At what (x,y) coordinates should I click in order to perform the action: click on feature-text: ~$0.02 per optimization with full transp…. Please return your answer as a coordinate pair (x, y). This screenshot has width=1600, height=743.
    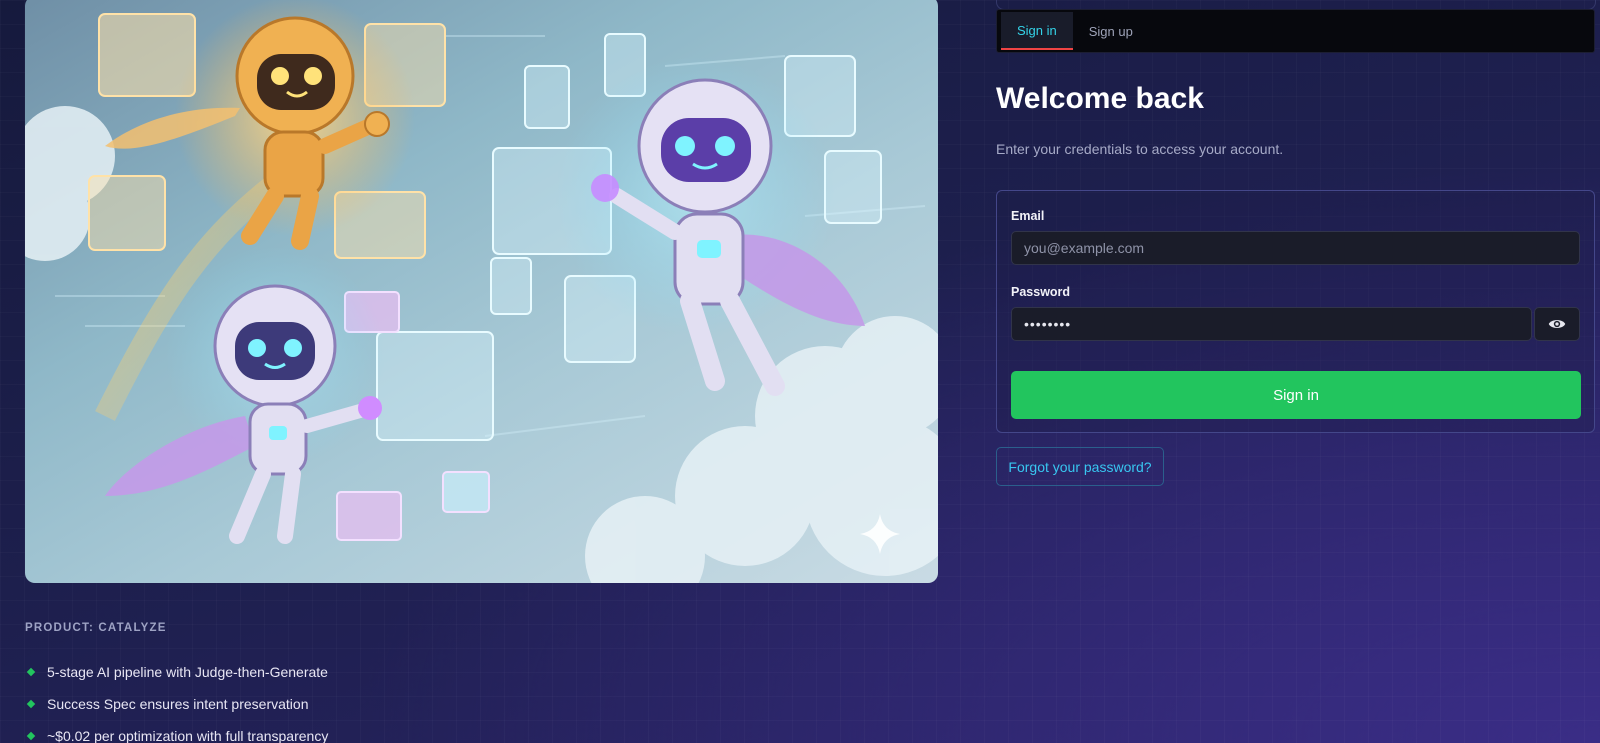
    Looking at the image, I should click on (188, 735).